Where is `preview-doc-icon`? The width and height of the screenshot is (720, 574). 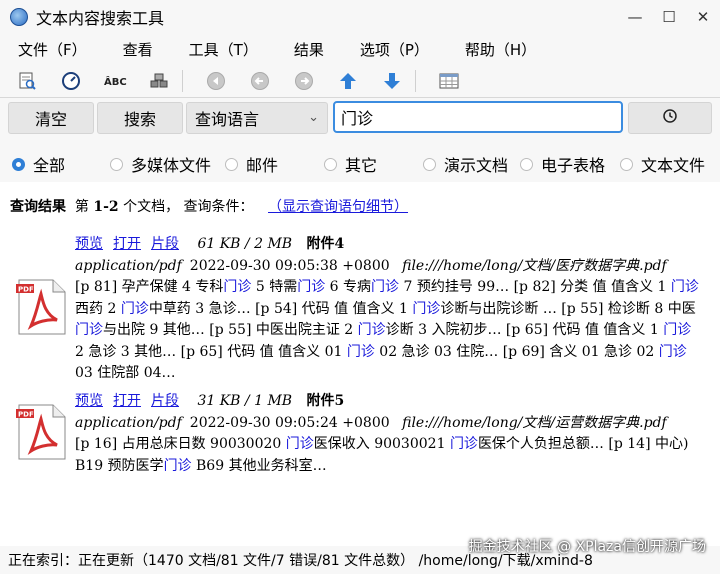
preview-doc-icon is located at coordinates (27, 81).